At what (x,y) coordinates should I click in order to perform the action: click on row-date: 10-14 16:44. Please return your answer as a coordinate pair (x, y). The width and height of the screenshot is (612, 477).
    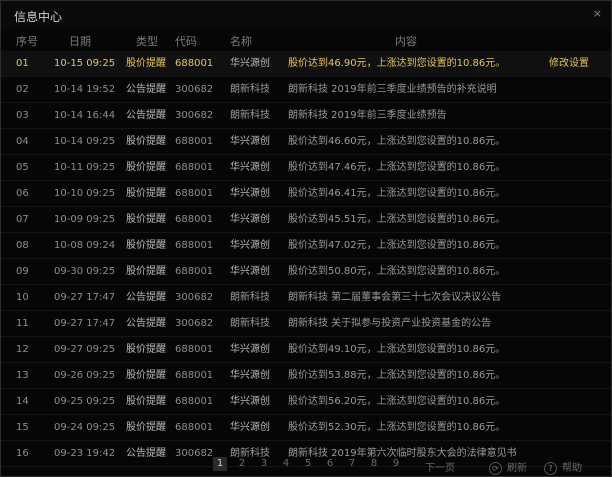
    Looking at the image, I should click on (85, 115).